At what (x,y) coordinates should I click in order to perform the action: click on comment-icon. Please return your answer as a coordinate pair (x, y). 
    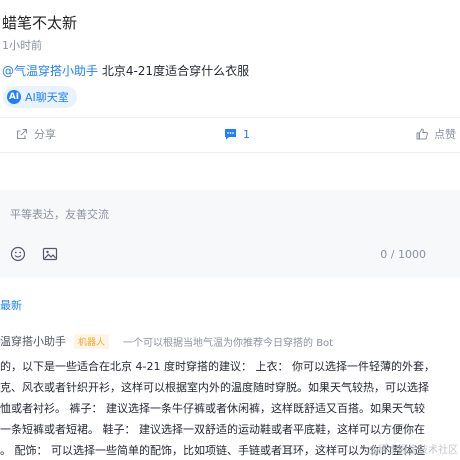
    Looking at the image, I should click on (230, 134).